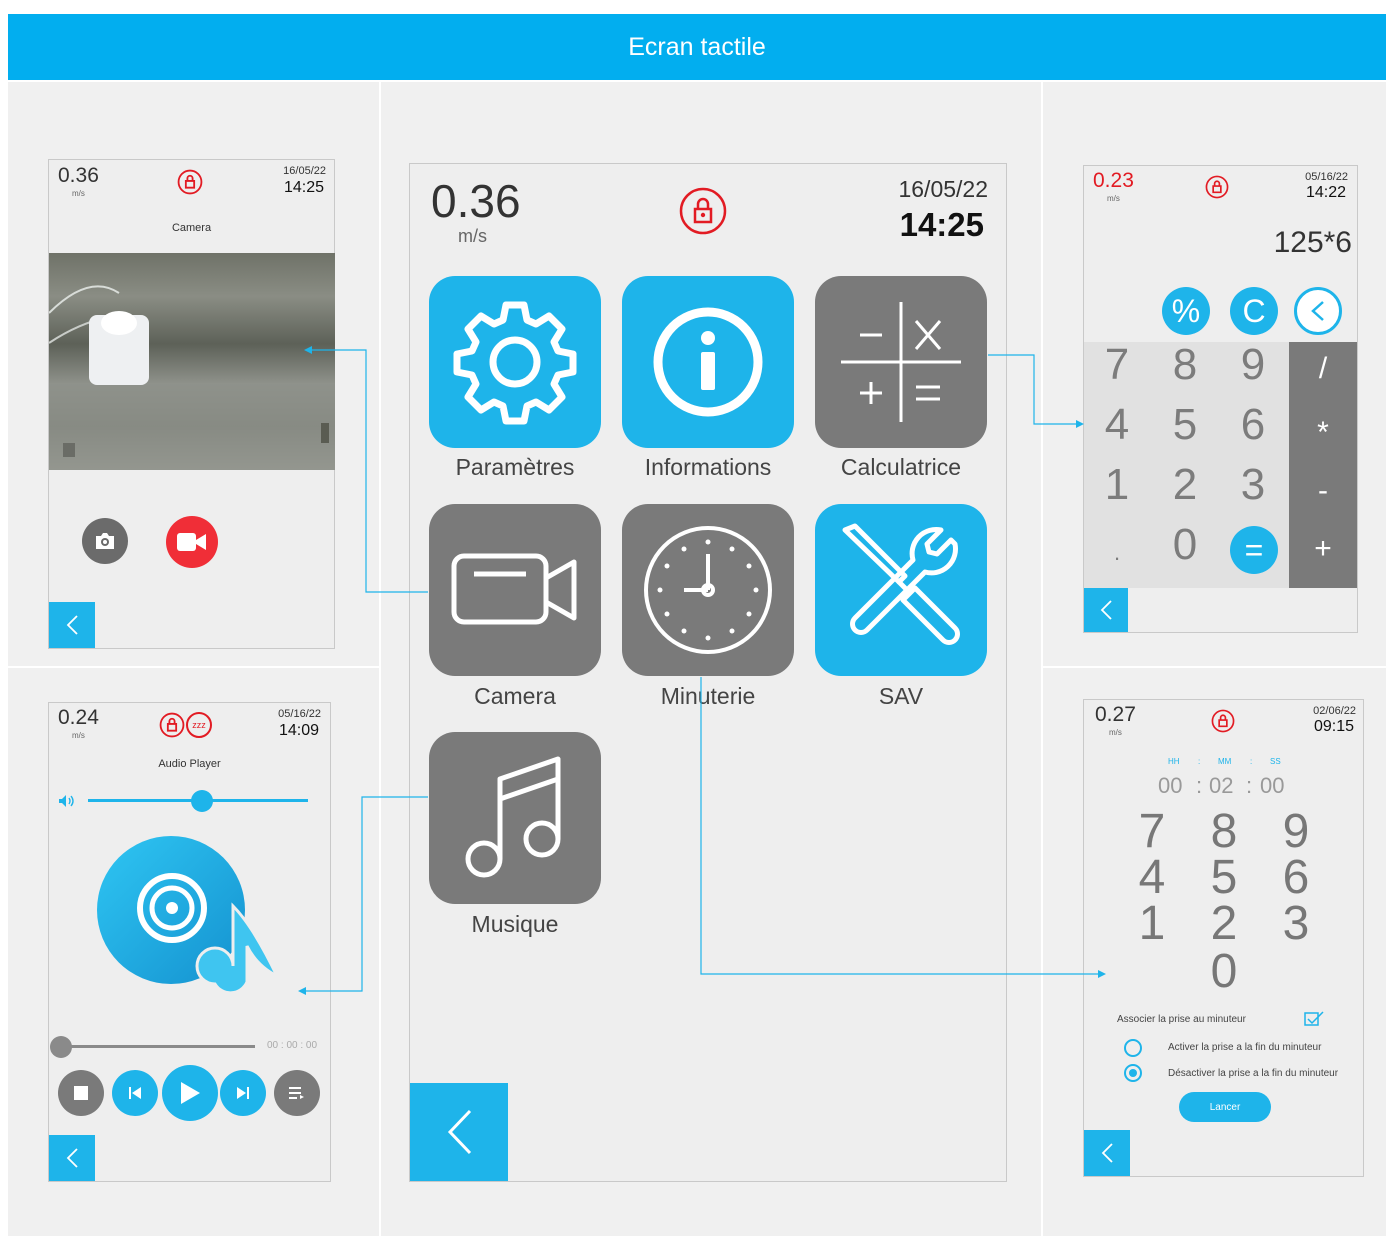 This screenshot has height=1236, width=1386. I want to click on camera-screen: 0.36 m/s 16/05/22 14:25 Camera, so click(191, 404).